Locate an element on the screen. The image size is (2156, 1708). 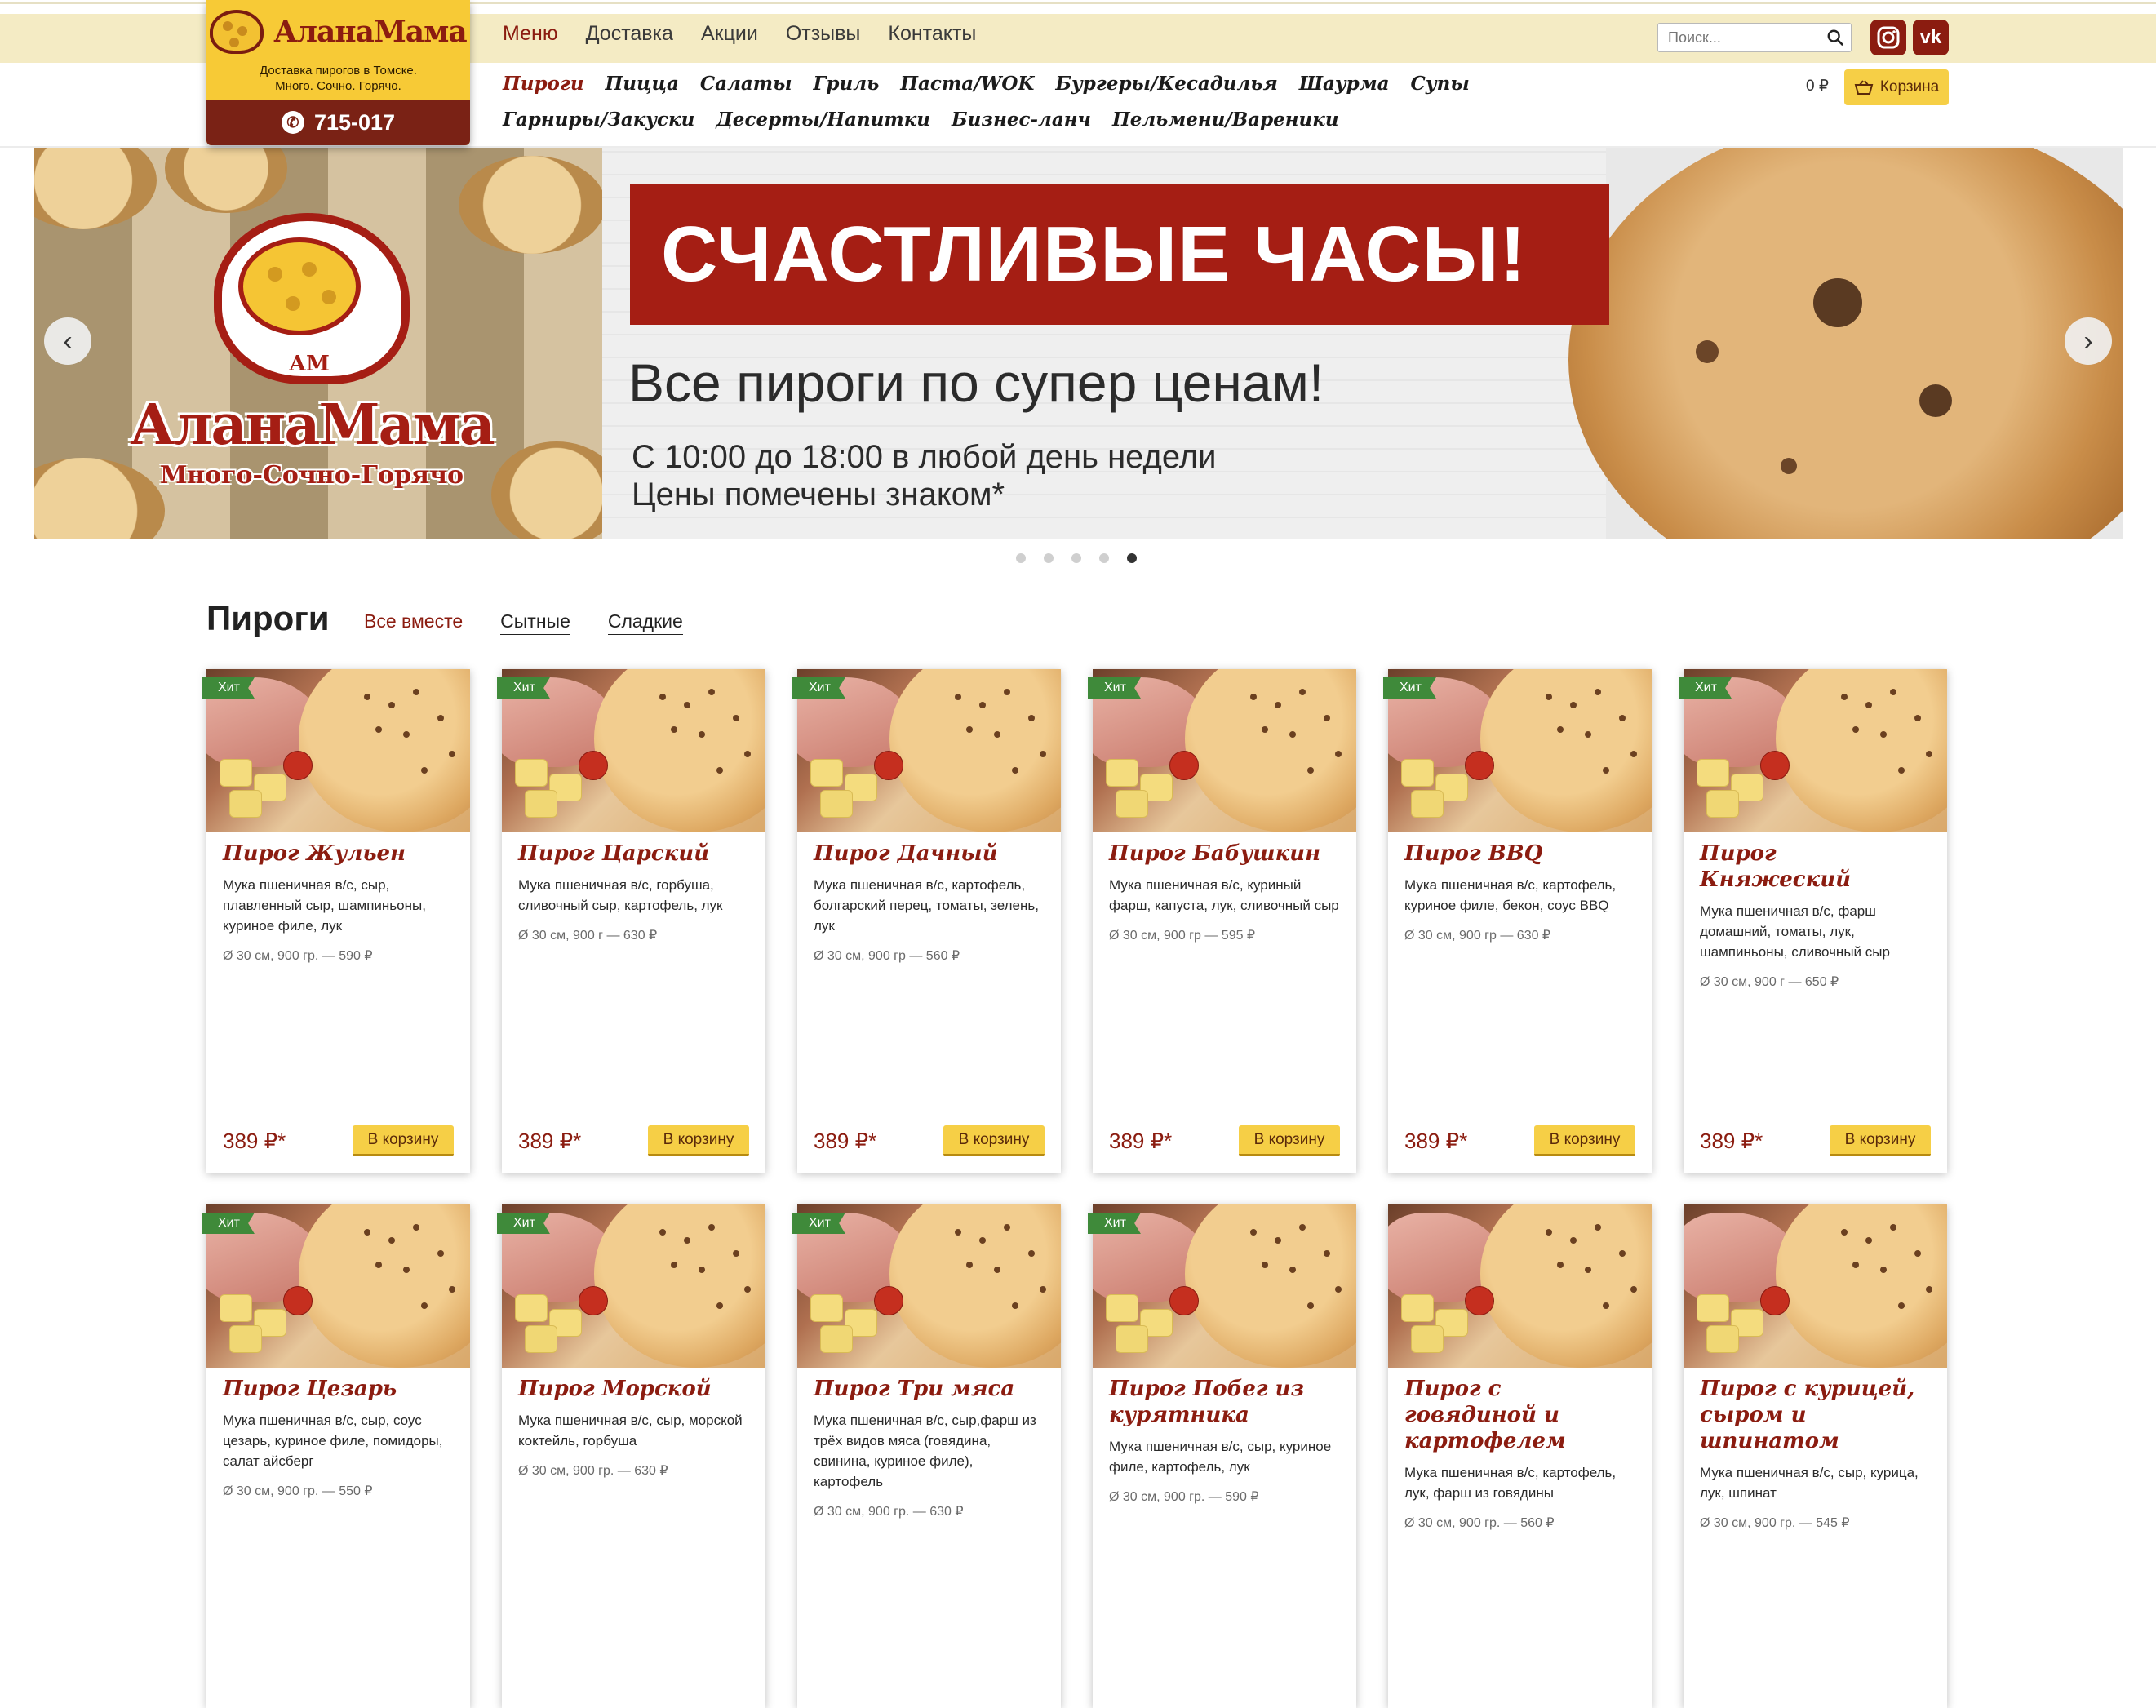
product-name: Пирог Жульен is located at coordinates (338, 854).